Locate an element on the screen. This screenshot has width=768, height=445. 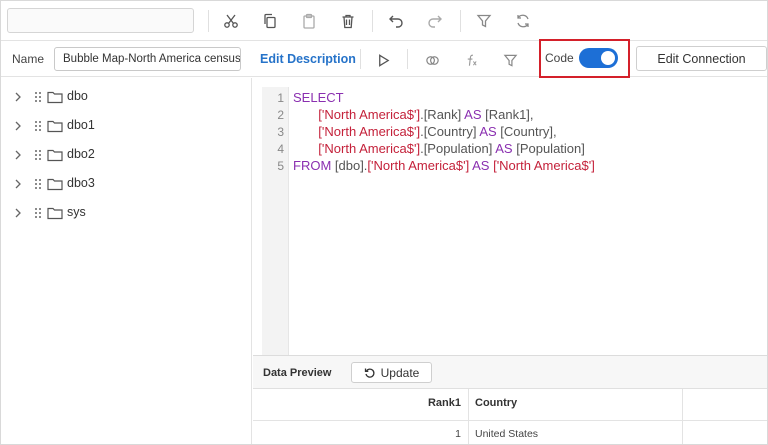
sql-identifier: [Rank1], is located at coordinates (507, 114).